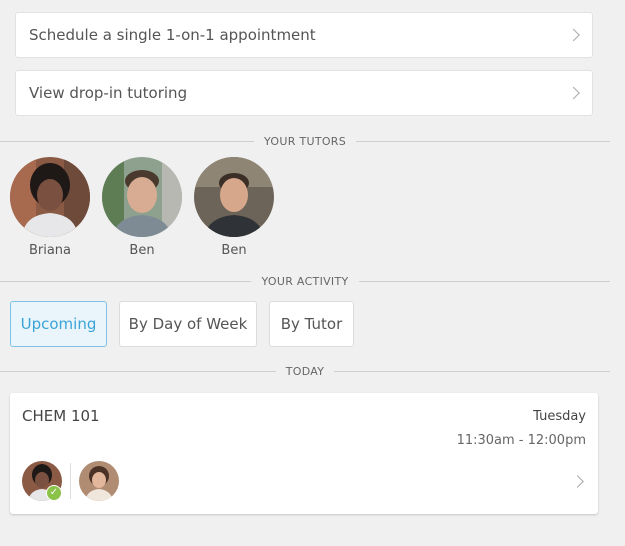  Describe the element at coordinates (521, 440) in the screenshot. I see `session-time: 11:30am - 12:00pm` at that location.